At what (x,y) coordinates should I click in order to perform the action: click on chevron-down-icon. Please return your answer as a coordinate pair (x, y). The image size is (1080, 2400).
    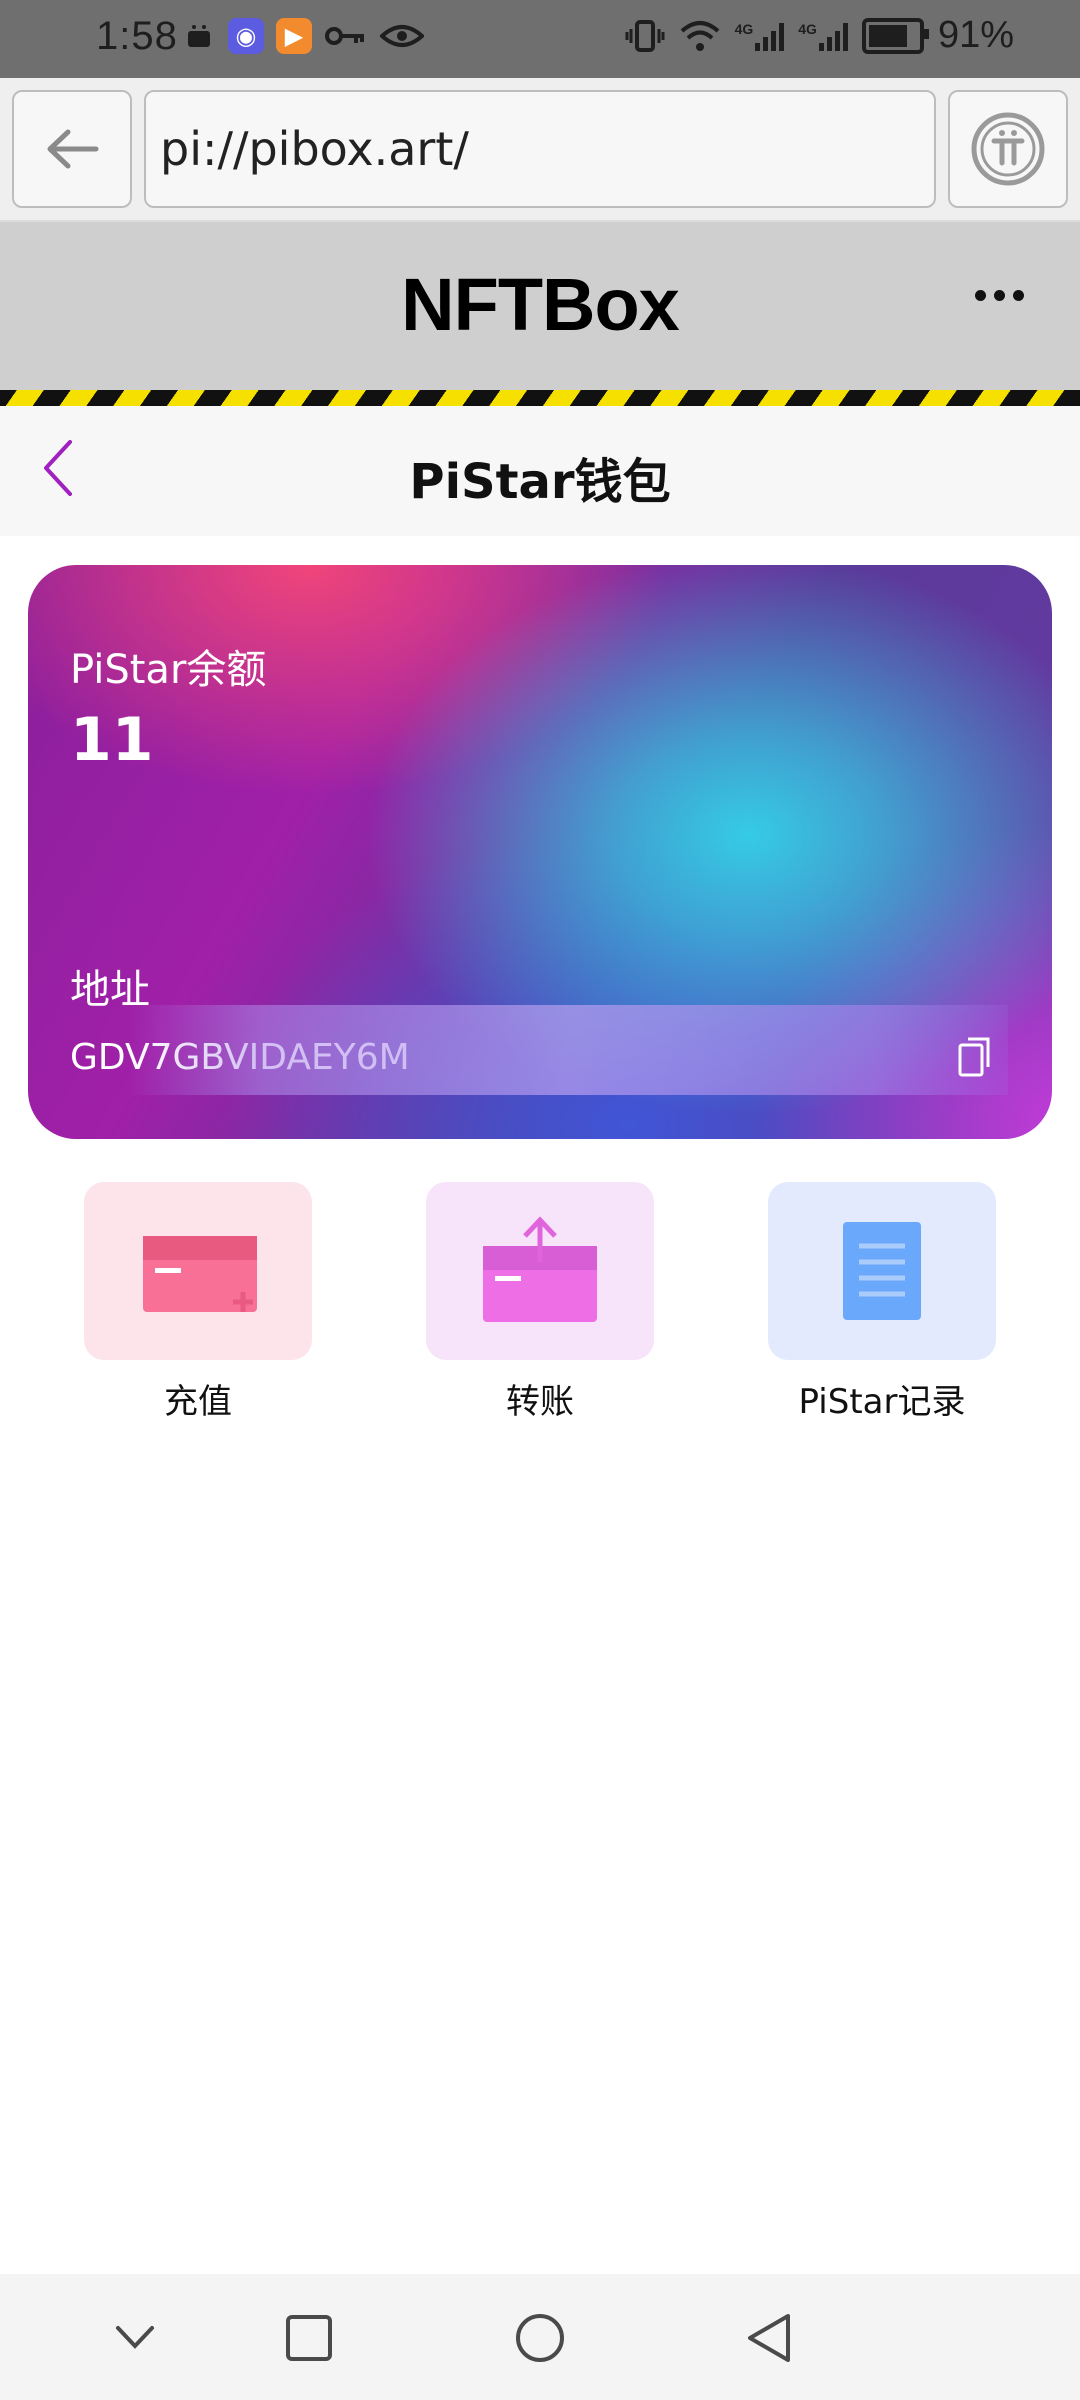
    Looking at the image, I should click on (135, 2337).